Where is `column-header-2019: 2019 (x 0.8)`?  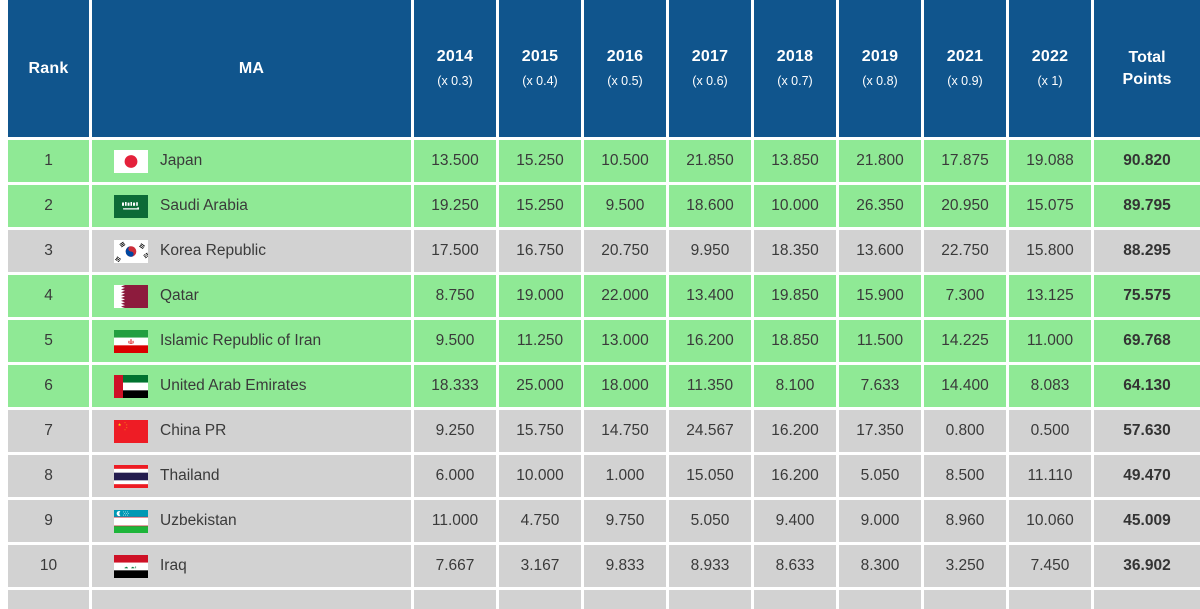 column-header-2019: 2019 (x 0.8) is located at coordinates (881, 70).